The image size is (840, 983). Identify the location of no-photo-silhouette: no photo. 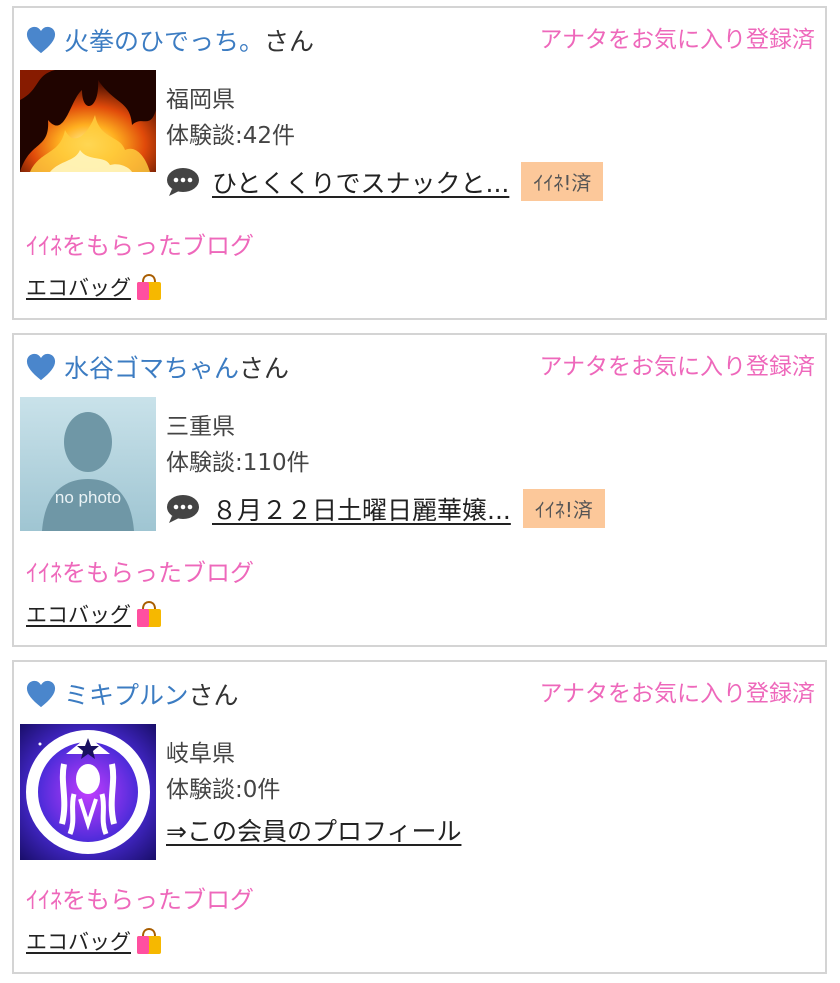
(88, 464).